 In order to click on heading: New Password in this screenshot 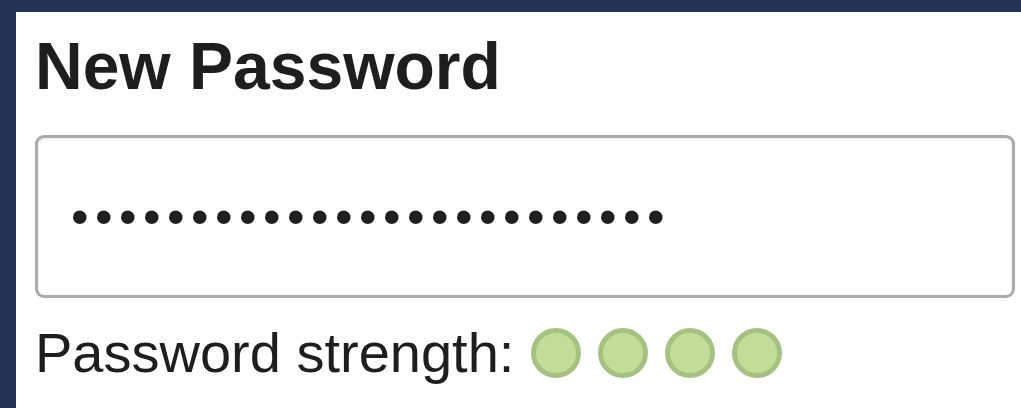, I will do `click(268, 66)`.